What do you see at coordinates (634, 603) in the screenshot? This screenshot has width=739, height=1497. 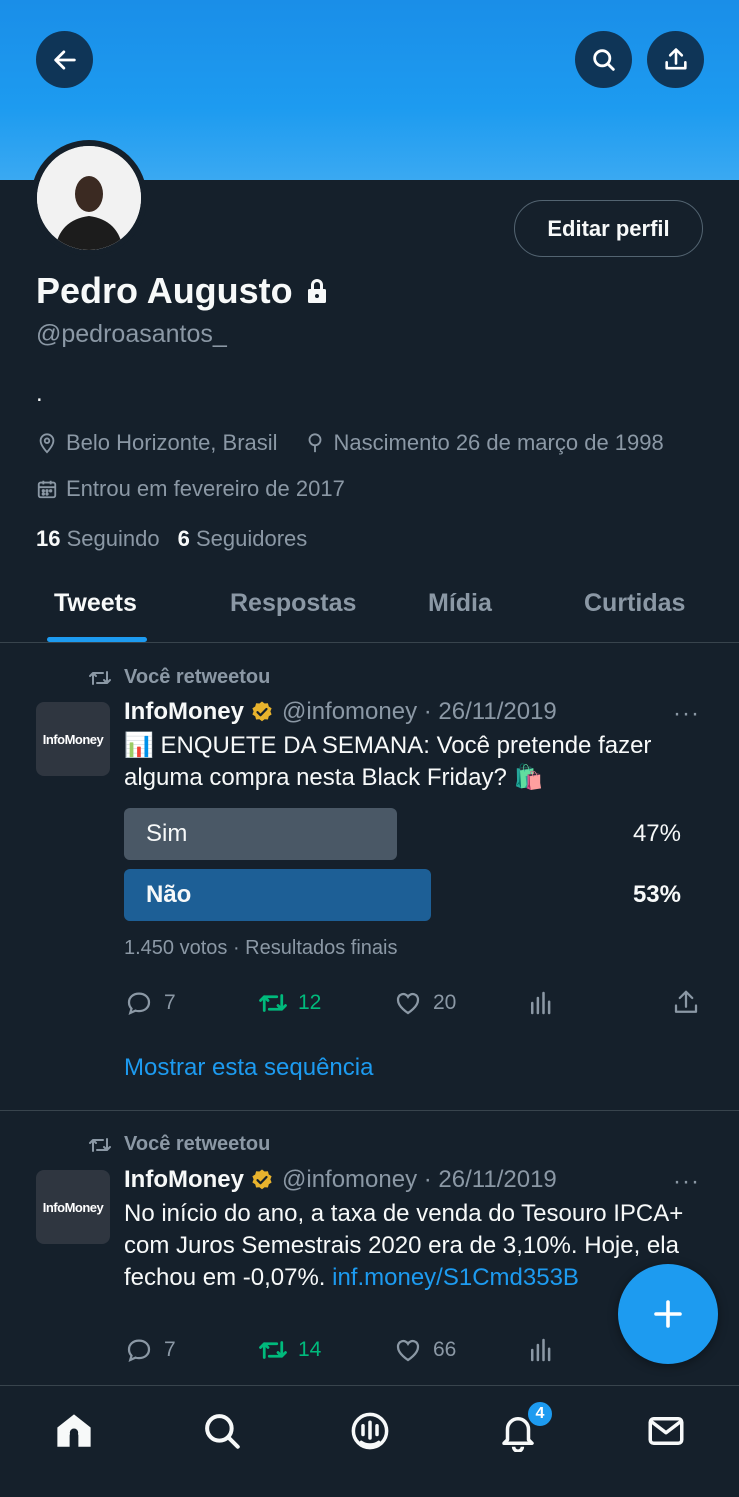 I see `tab-likes: Curtidas` at bounding box center [634, 603].